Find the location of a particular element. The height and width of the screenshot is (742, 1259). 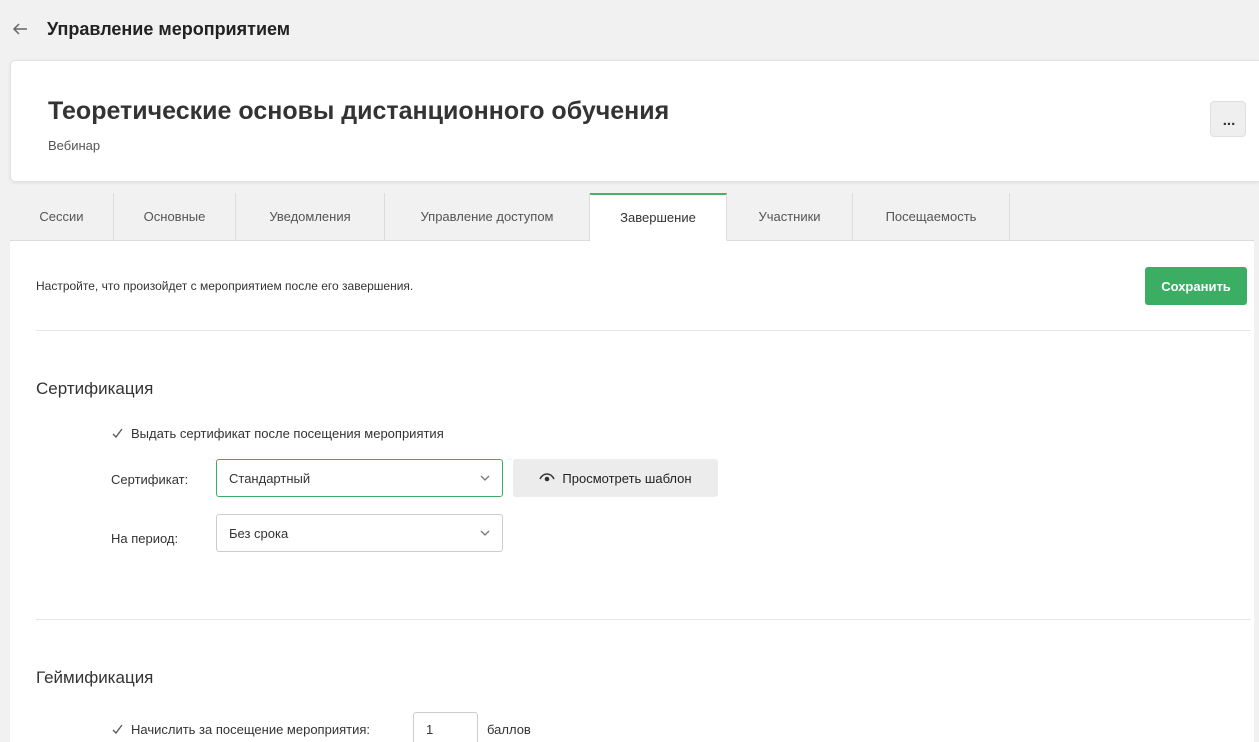

top-bar: Управление мероприятием is located at coordinates (629, 30).